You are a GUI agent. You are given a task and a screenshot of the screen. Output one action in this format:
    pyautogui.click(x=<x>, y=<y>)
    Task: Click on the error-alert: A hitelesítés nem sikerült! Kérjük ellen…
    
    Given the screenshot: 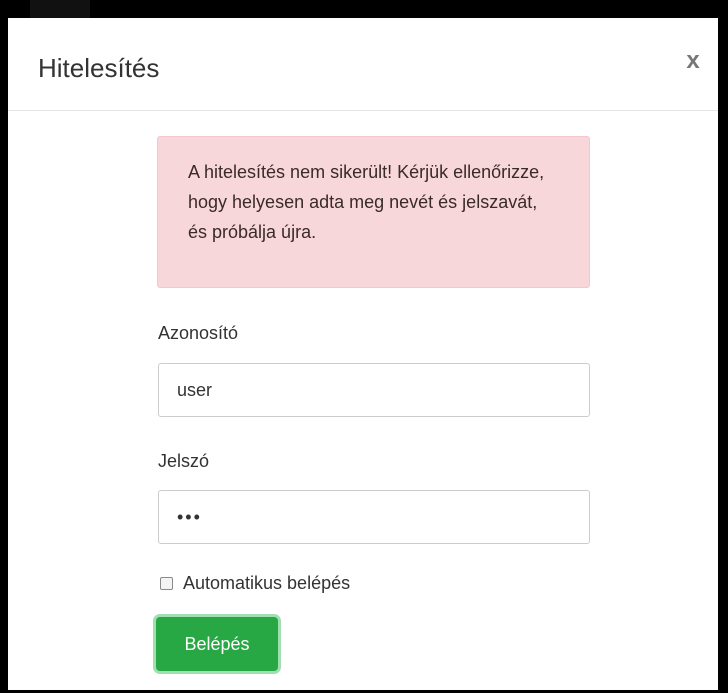 What is the action you would take?
    pyautogui.click(x=373, y=212)
    